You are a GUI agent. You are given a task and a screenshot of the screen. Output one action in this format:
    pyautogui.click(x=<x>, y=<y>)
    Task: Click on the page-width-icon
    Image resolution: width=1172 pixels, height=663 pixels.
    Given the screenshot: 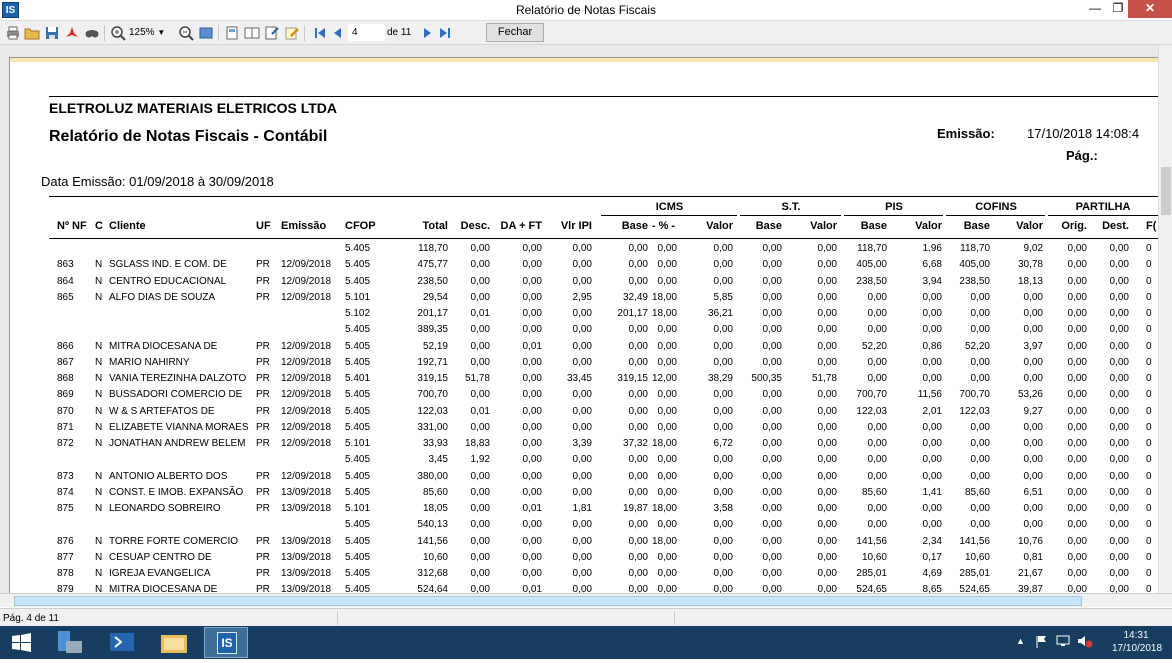 What is the action you would take?
    pyautogui.click(x=206, y=33)
    